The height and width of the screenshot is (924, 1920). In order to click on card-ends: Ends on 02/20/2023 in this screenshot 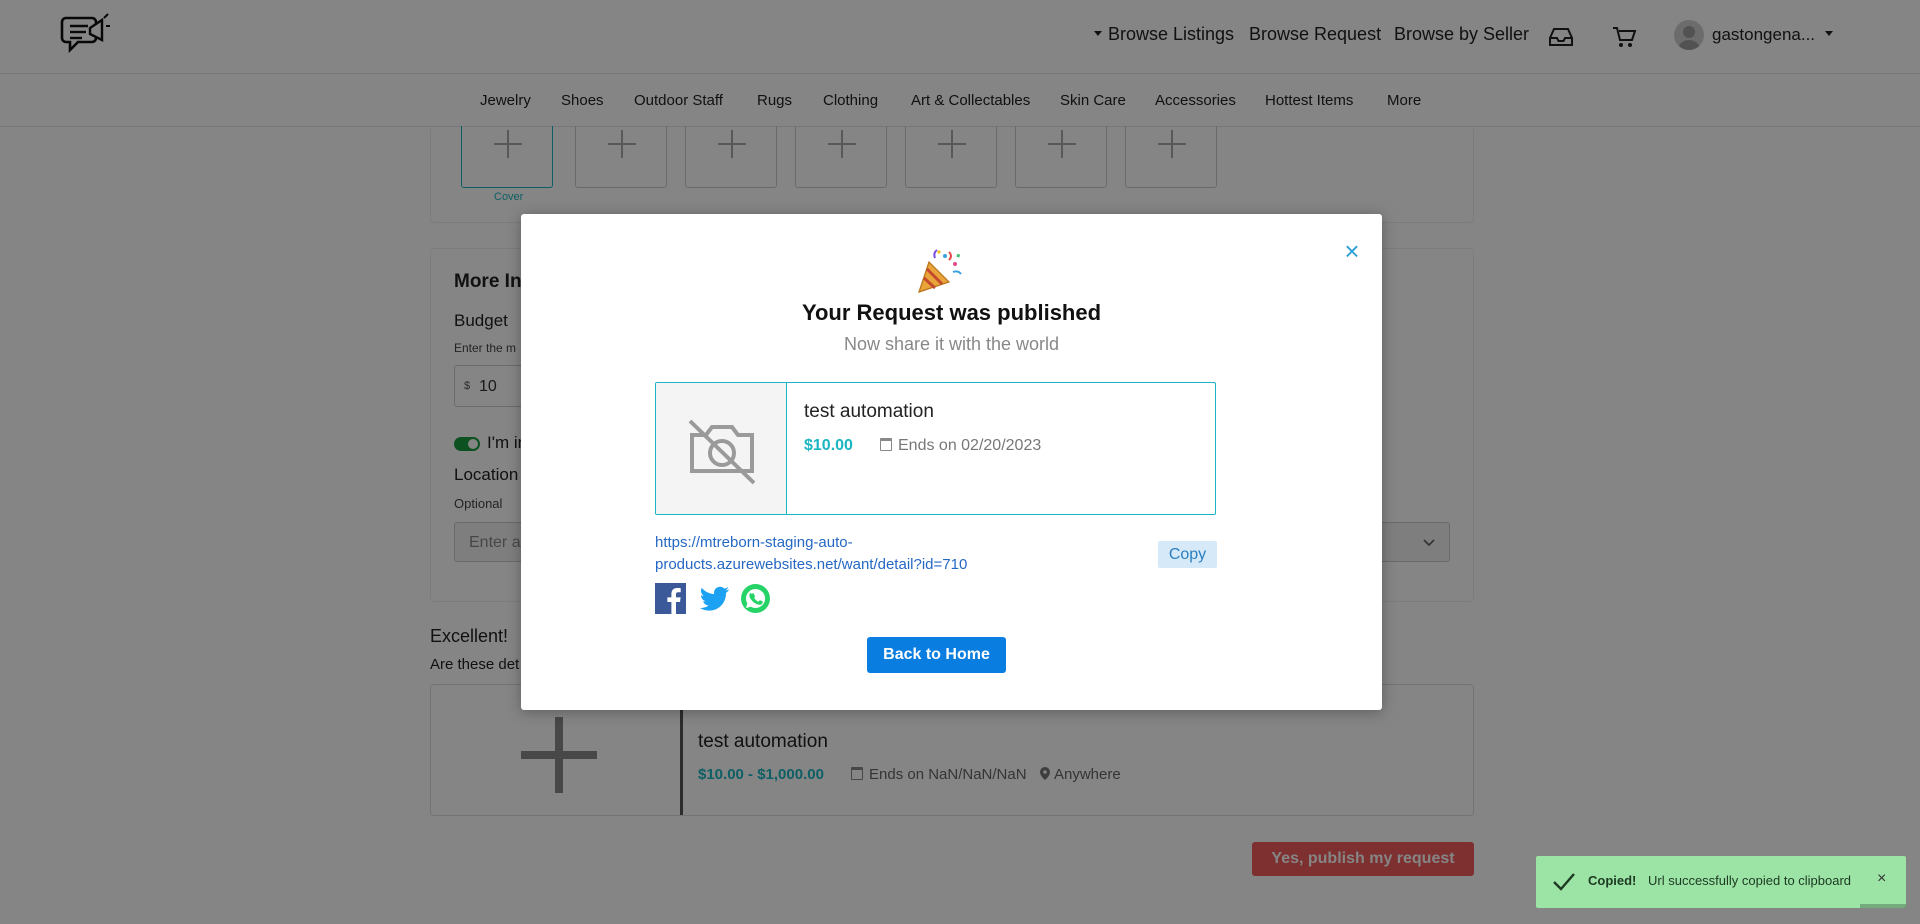, I will do `click(960, 446)`.